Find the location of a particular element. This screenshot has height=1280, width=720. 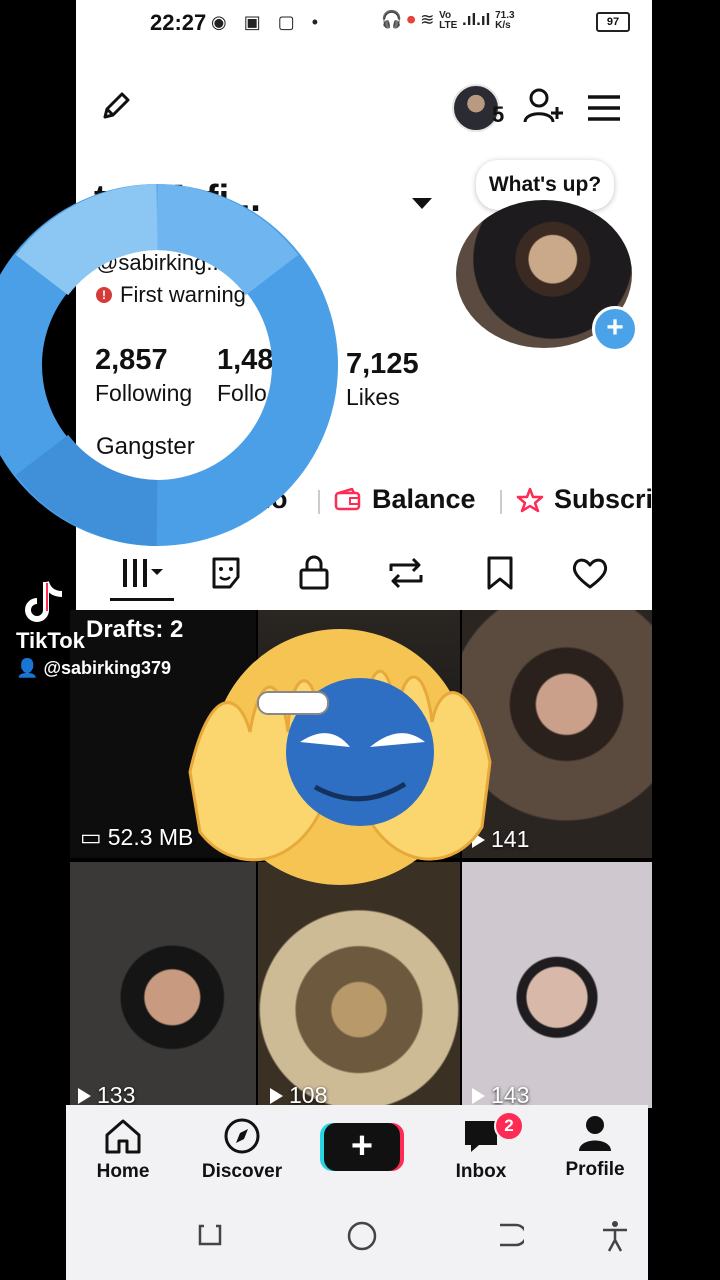

add-friend-icon is located at coordinates (544, 106).